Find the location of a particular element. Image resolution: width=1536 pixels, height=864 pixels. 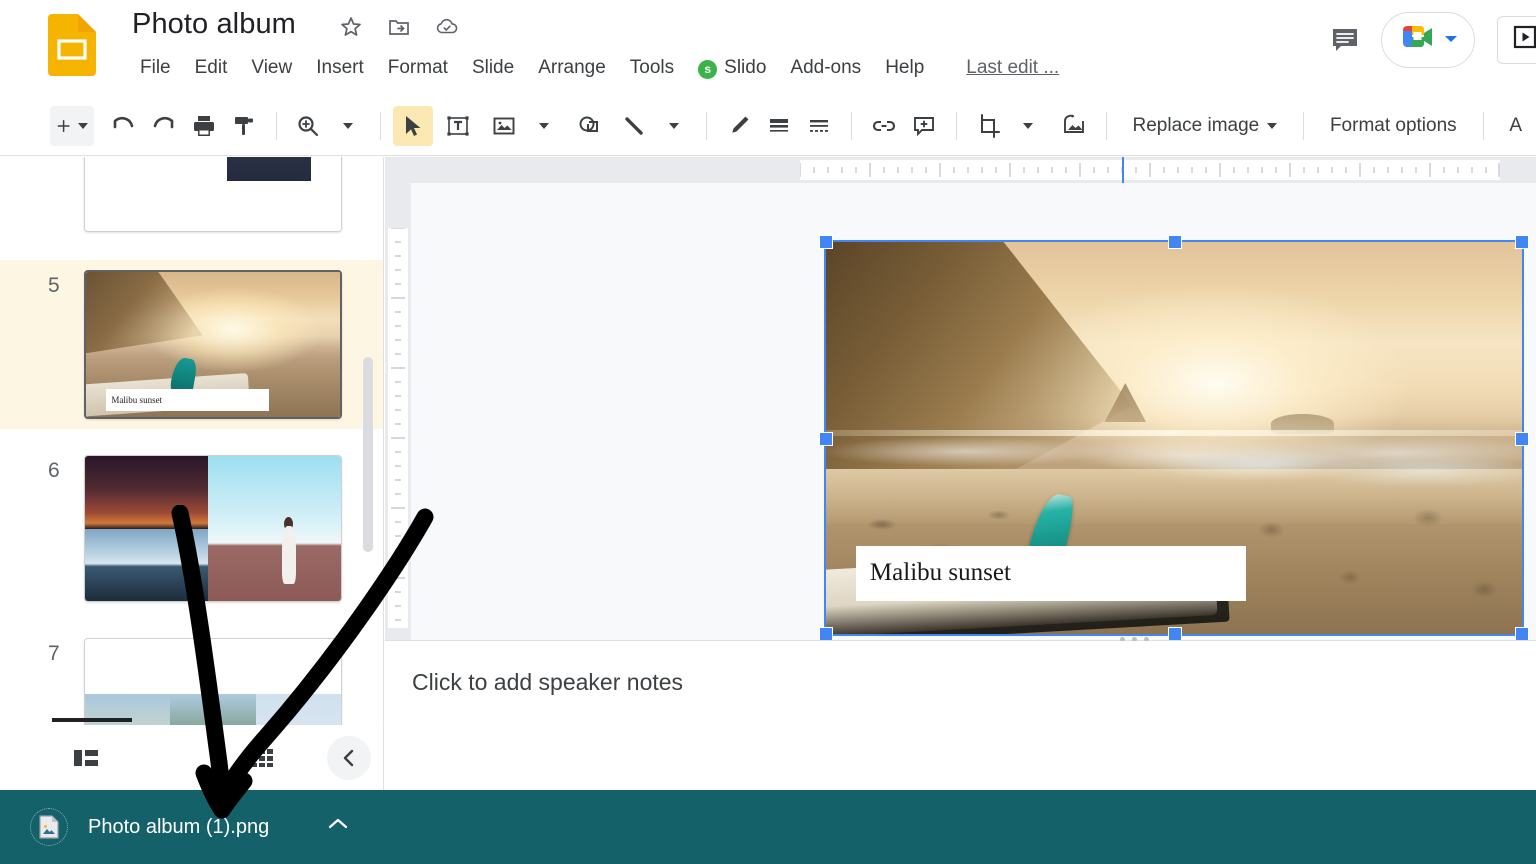

insert-image-dropdown is located at coordinates (544, 126).